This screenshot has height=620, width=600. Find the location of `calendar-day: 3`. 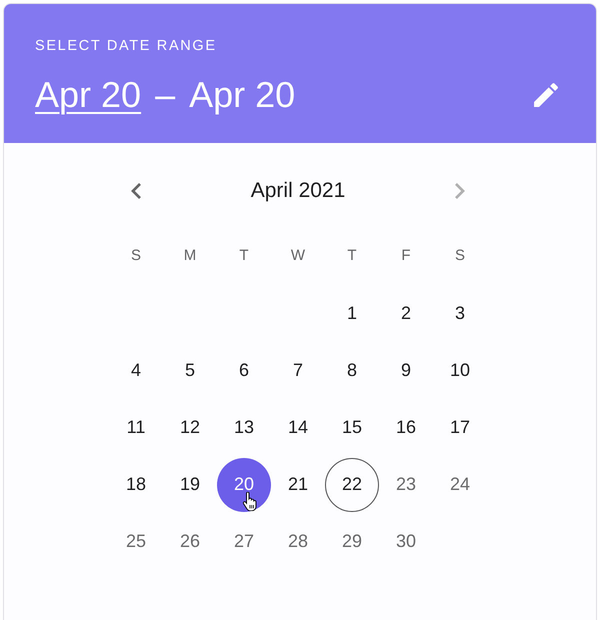

calendar-day: 3 is located at coordinates (460, 313).